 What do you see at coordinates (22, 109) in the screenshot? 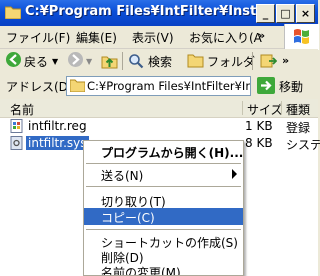
I see `column-name: 名前` at bounding box center [22, 109].